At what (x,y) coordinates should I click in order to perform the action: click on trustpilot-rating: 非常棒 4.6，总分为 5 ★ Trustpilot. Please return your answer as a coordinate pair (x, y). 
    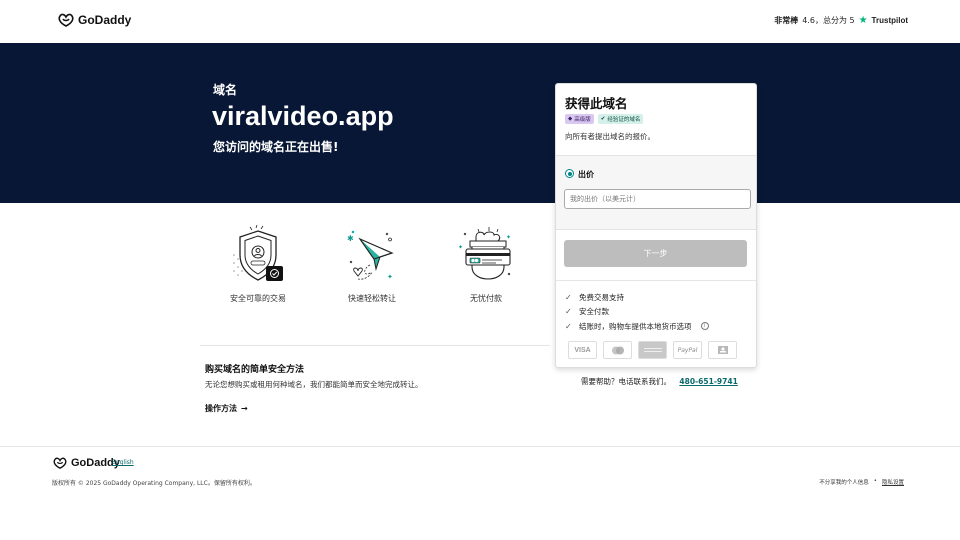
    Looking at the image, I should click on (841, 20).